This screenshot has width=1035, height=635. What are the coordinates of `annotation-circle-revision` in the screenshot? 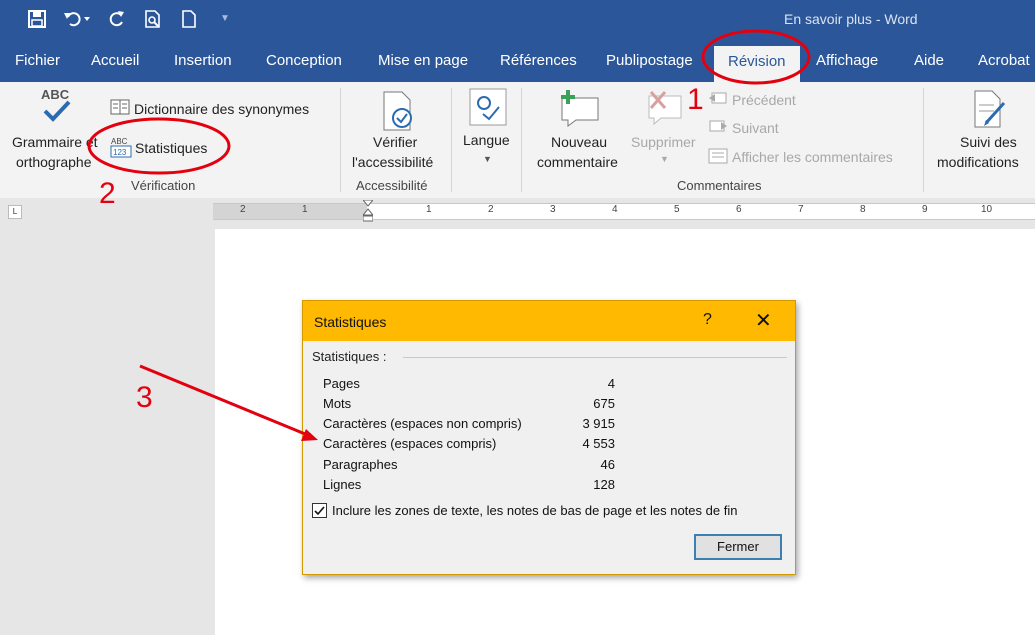 It's located at (756, 57).